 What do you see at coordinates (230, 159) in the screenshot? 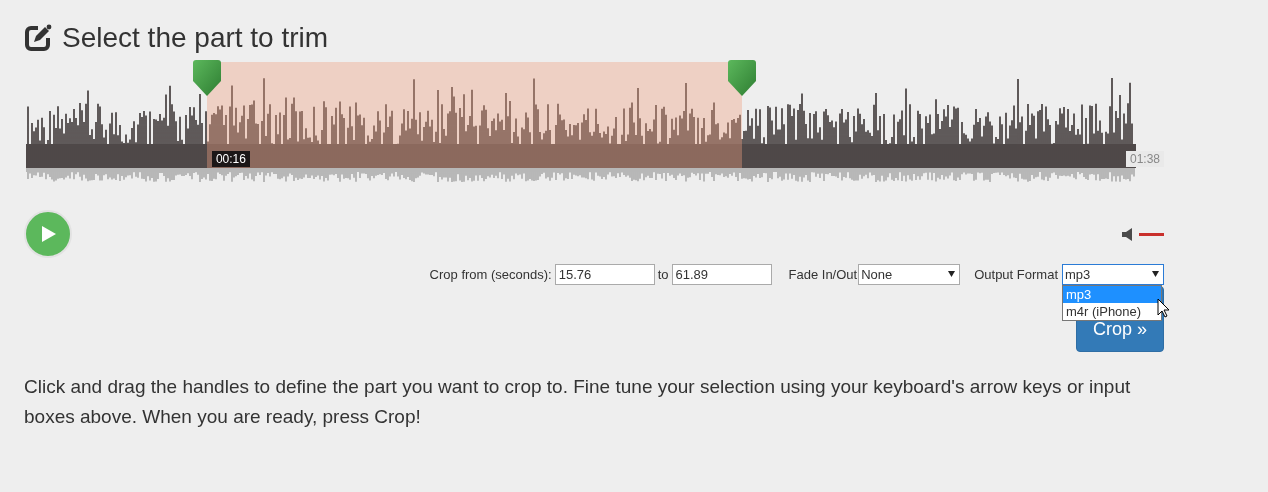
I see `start-time: 00:16` at bounding box center [230, 159].